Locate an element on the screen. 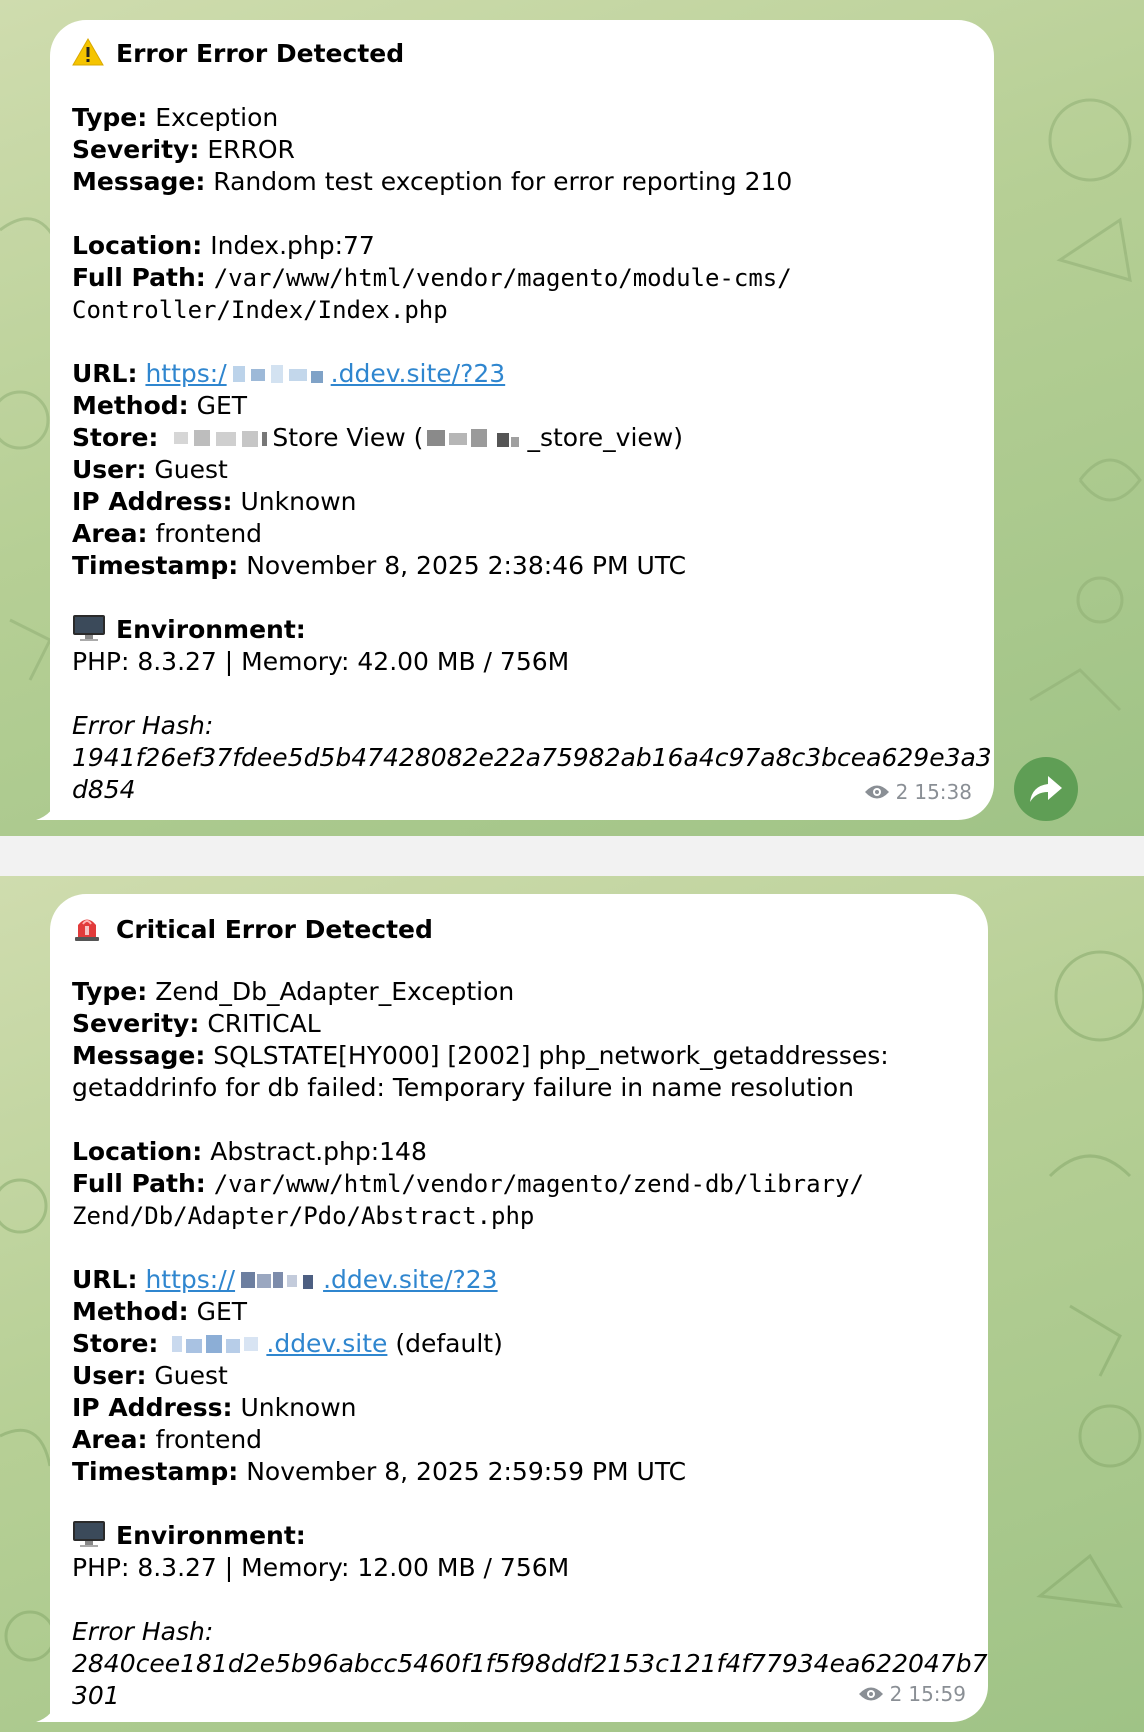 The image size is (1144, 1732). message-meta: 2 15:38 is located at coordinates (918, 792).